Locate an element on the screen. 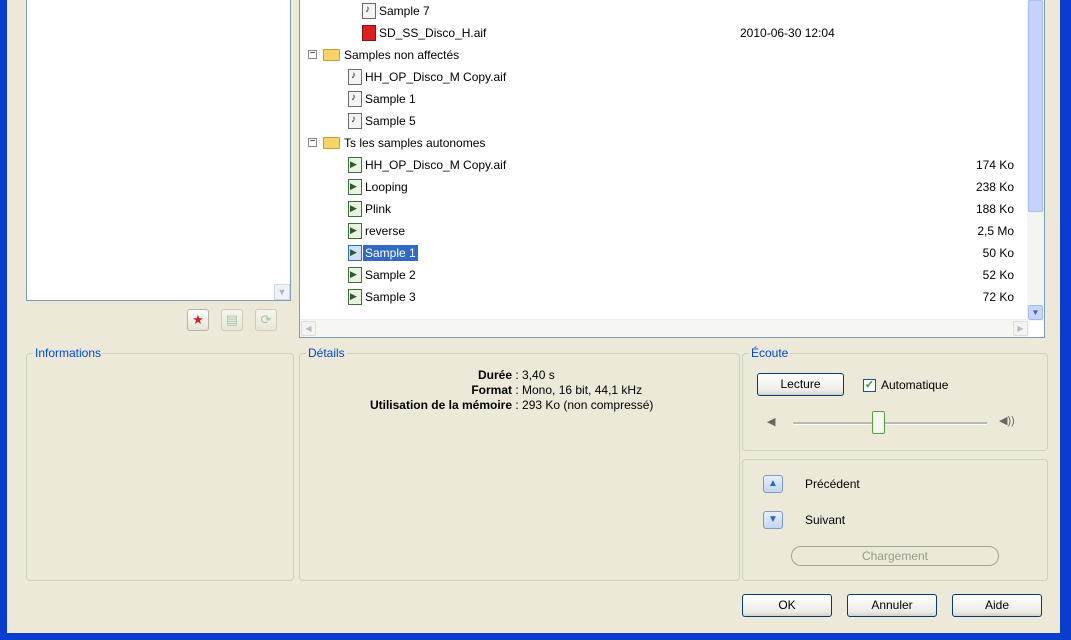  tree-item: Sample 5 is located at coordinates (380, 120).